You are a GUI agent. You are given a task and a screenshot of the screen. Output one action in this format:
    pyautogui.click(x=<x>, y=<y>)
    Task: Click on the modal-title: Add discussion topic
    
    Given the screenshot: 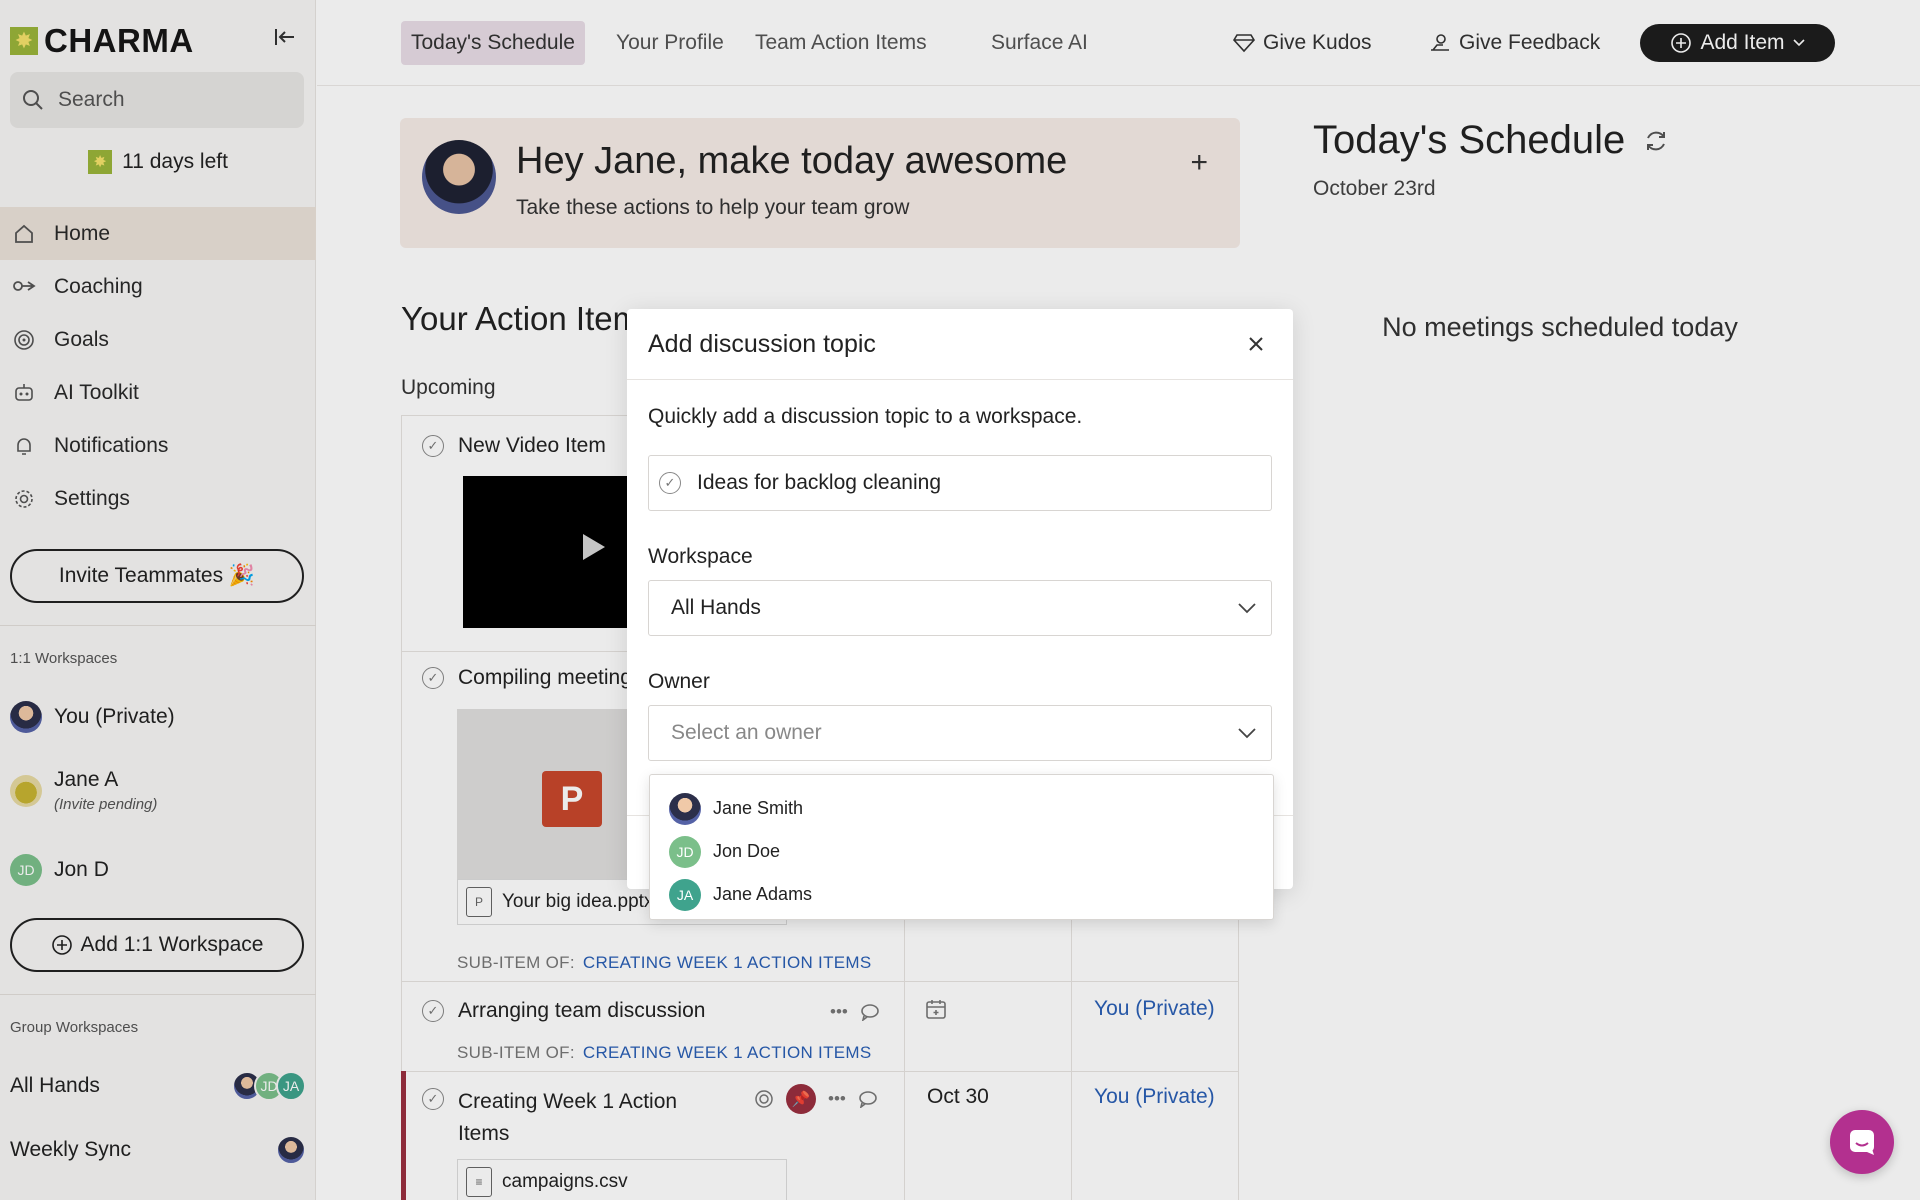 What is the action you would take?
    pyautogui.click(x=762, y=343)
    